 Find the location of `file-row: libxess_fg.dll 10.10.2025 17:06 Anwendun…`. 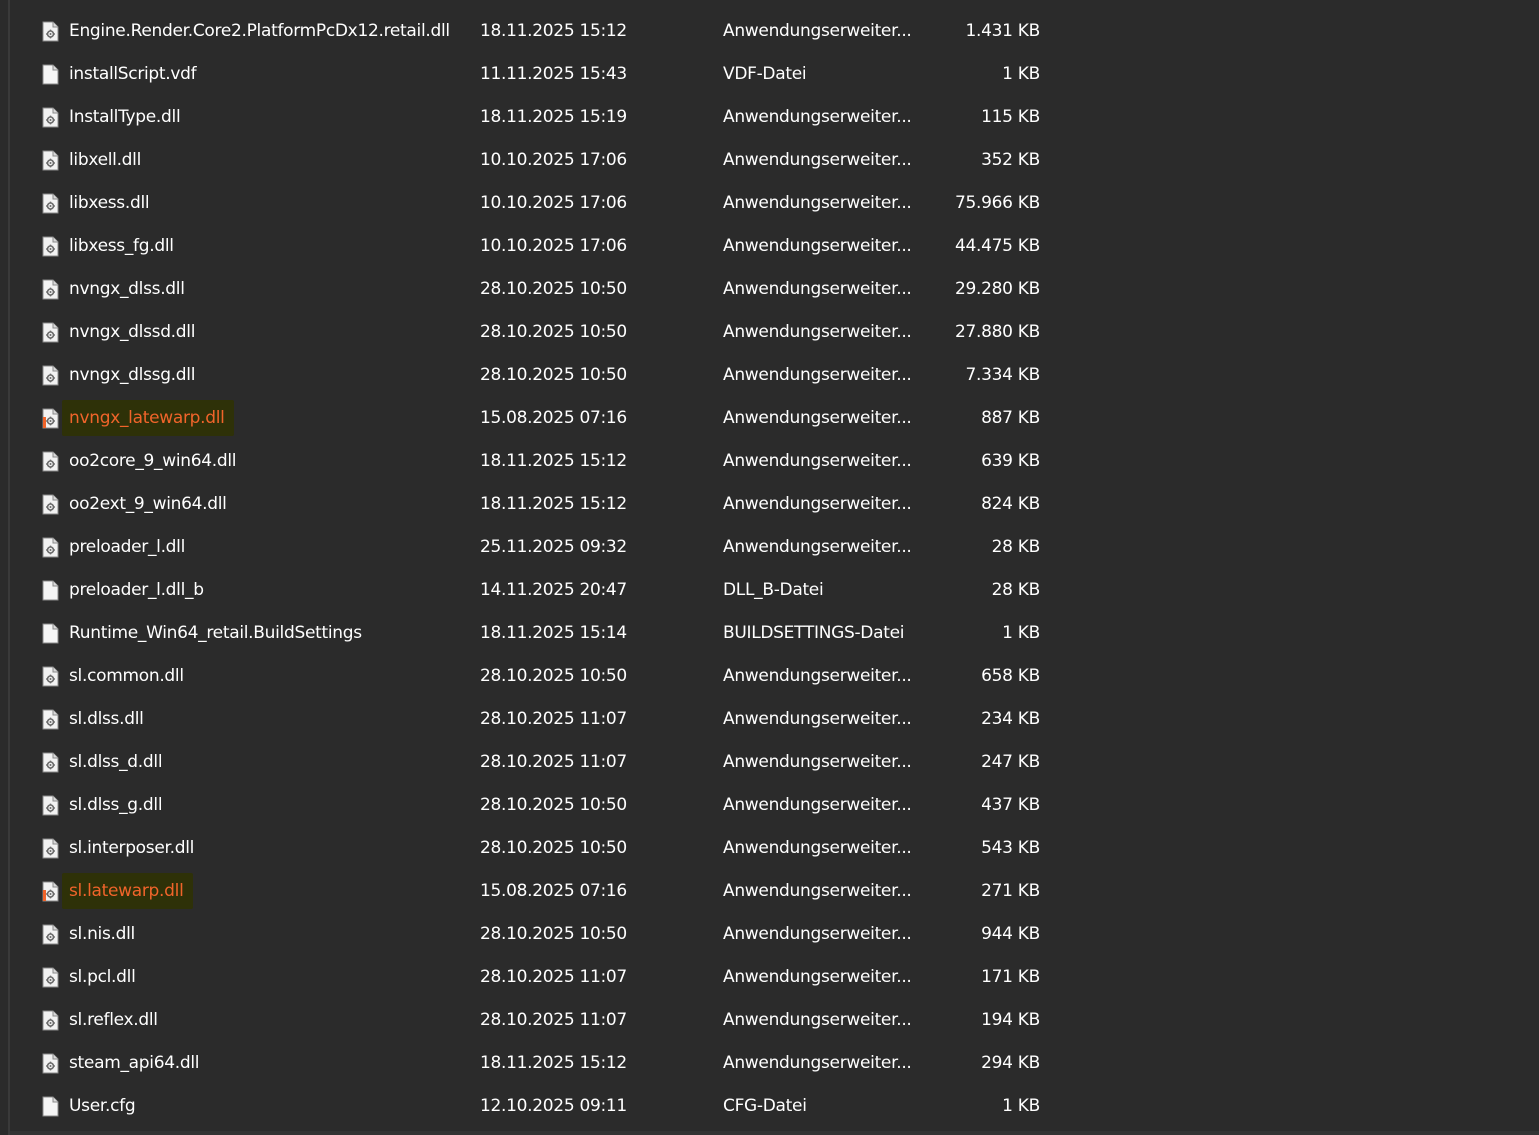

file-row: libxess_fg.dll 10.10.2025 17:06 Anwendun… is located at coordinates (769, 246).